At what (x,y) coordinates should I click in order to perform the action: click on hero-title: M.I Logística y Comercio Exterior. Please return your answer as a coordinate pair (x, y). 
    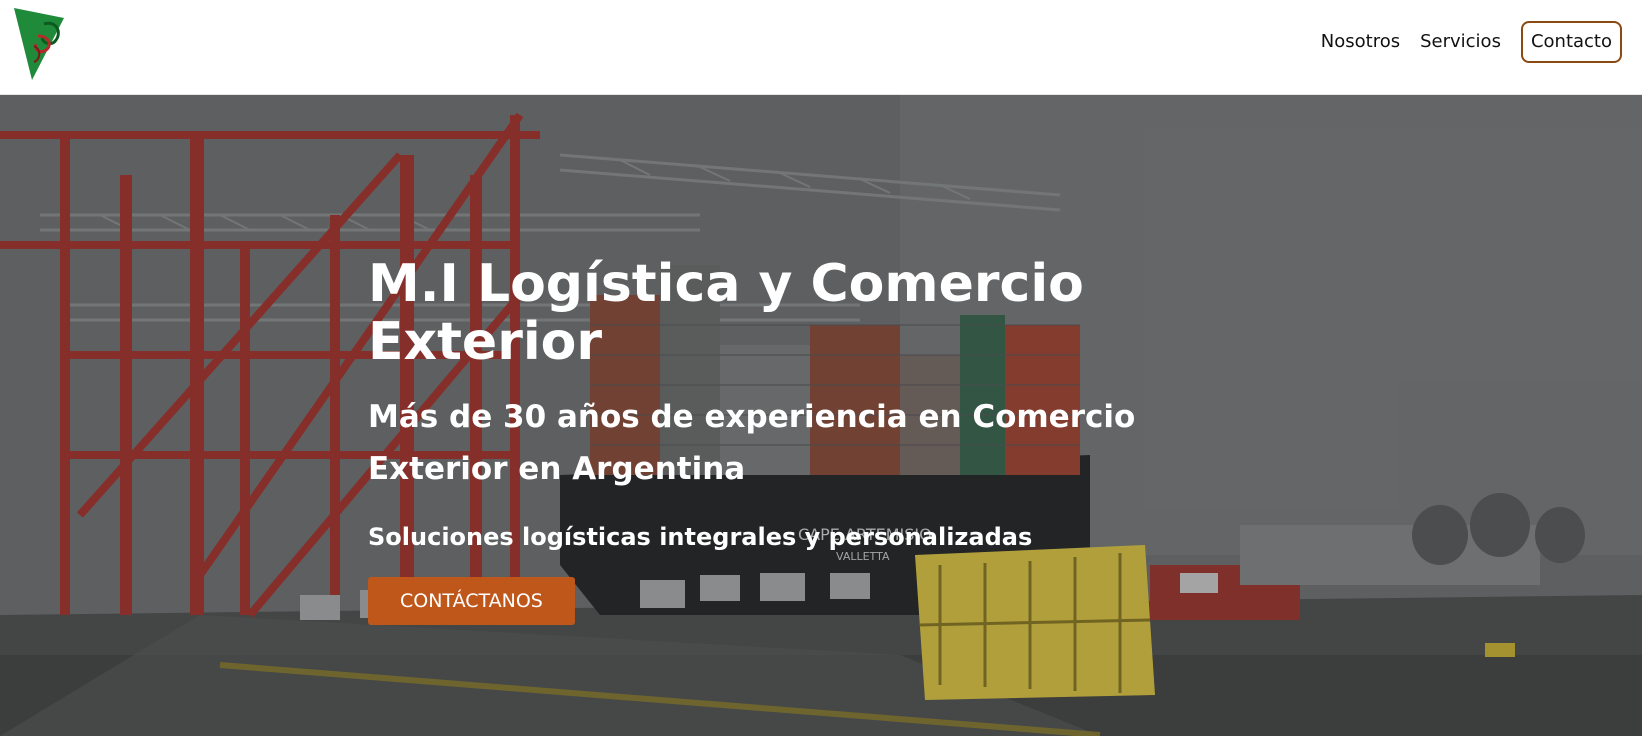
    Looking at the image, I should click on (726, 313).